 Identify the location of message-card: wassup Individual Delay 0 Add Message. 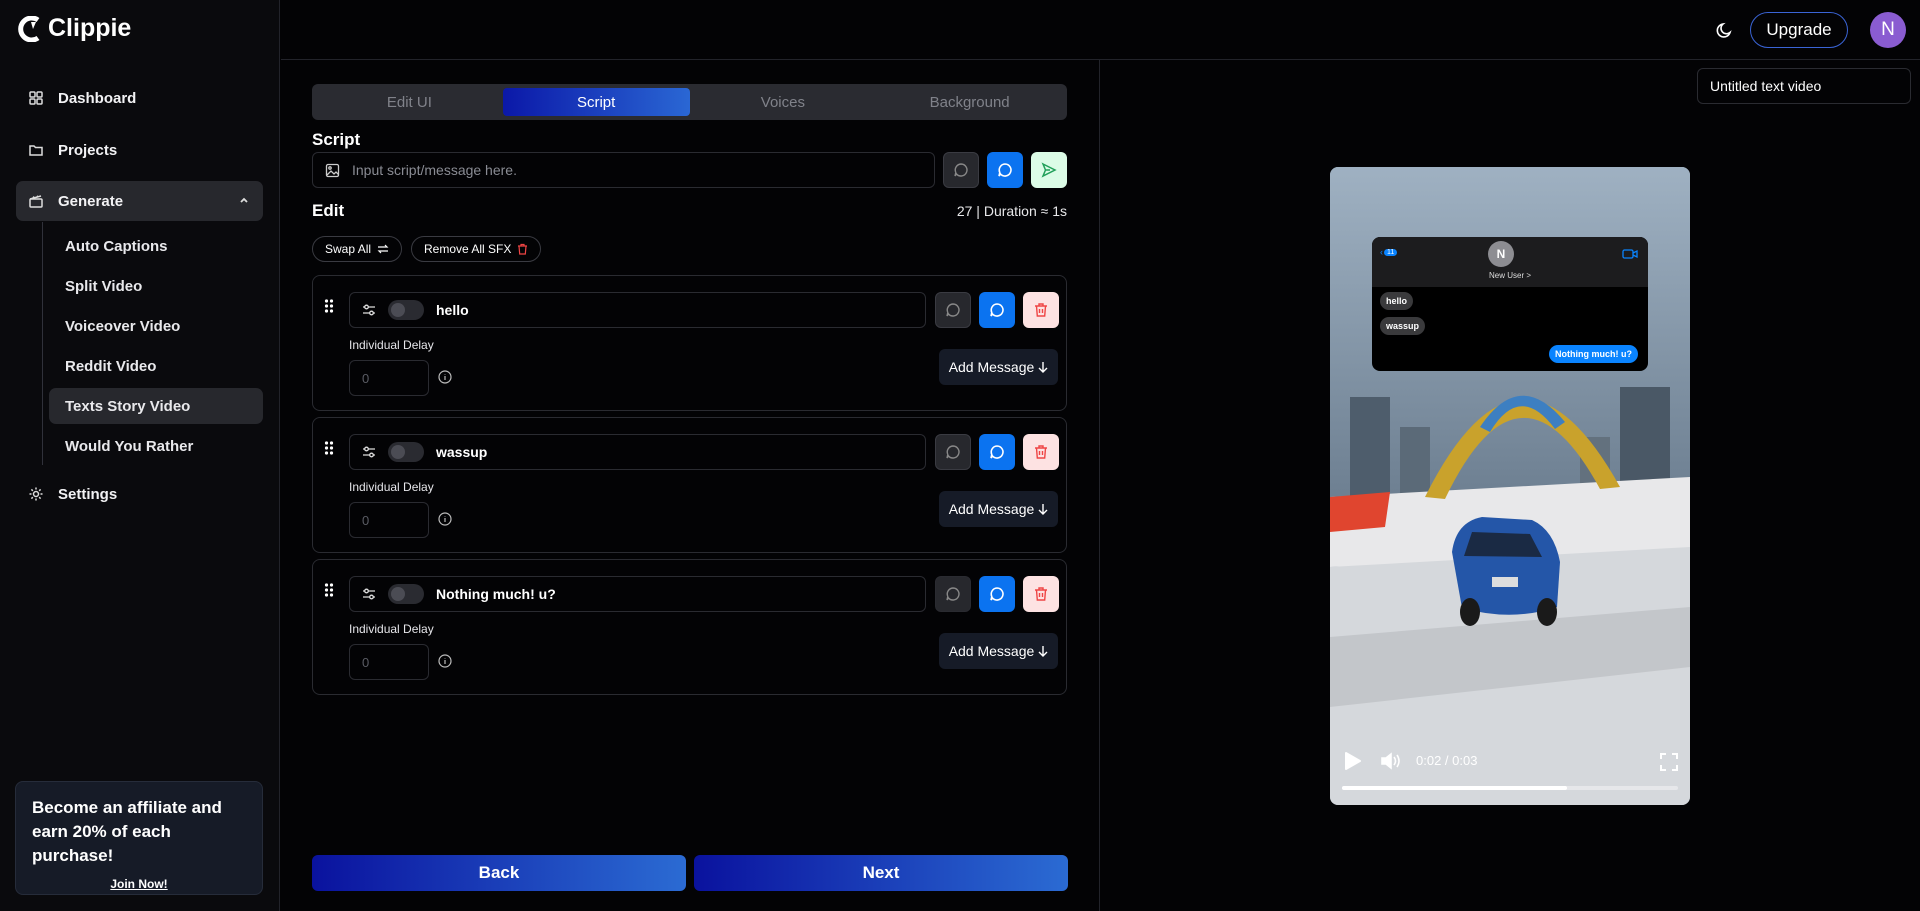
(689, 485).